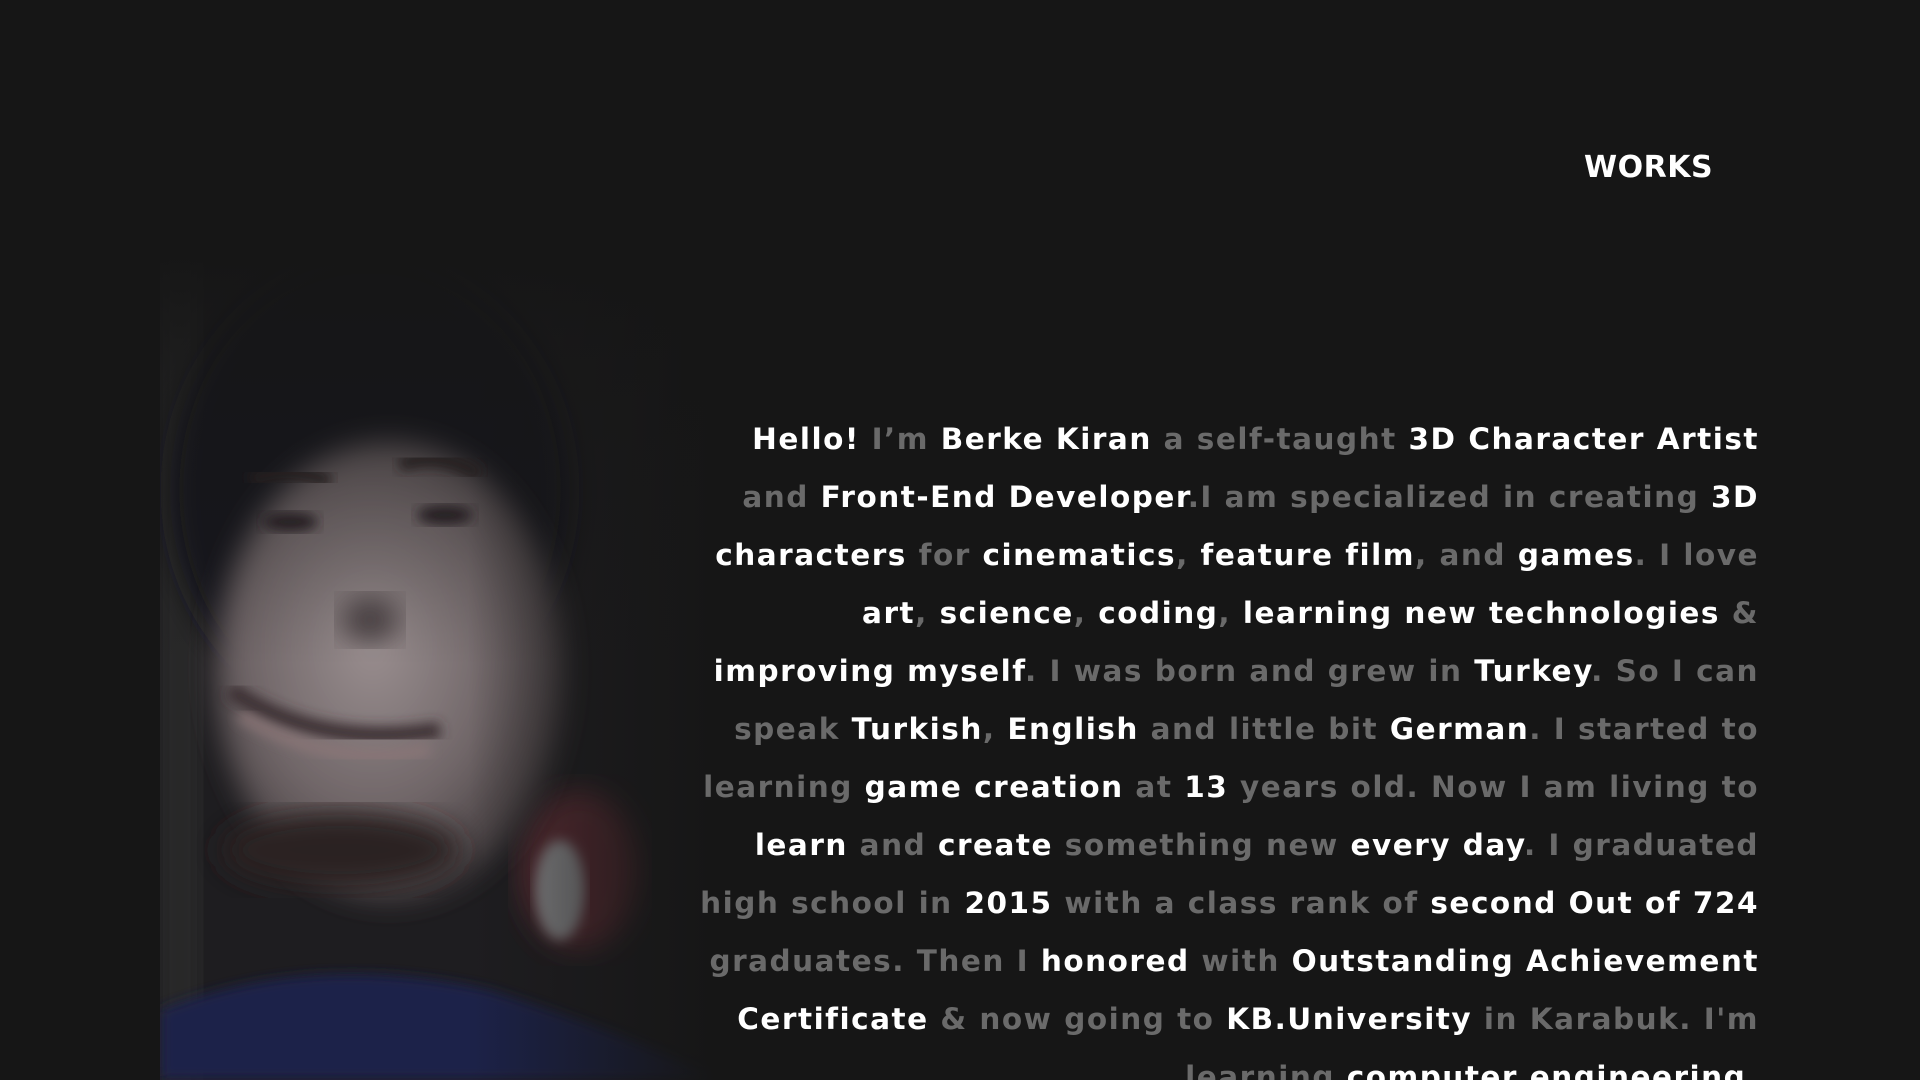  What do you see at coordinates (1533, 671) in the screenshot?
I see `bio-highlight: Turkey` at bounding box center [1533, 671].